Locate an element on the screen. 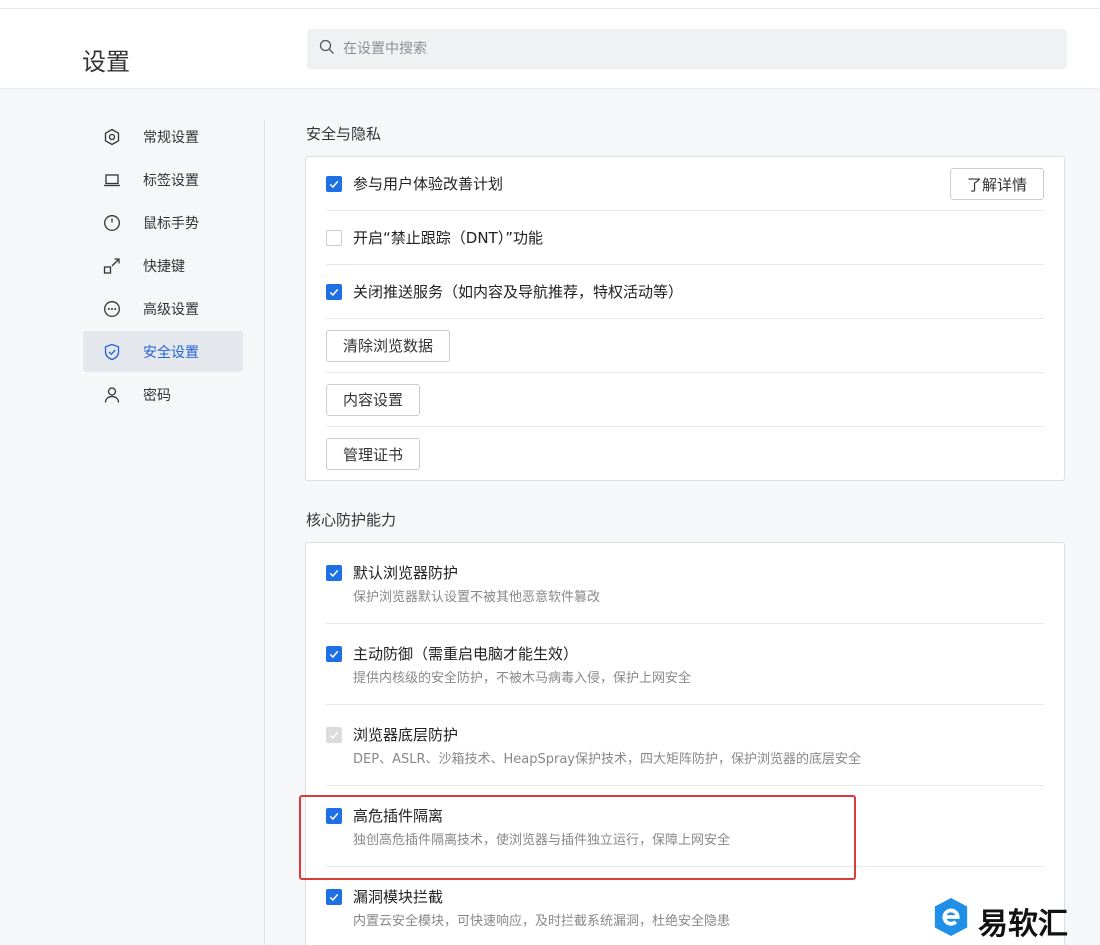 This screenshot has height=945, width=1100. section-title-protection: 核心防护能力 is located at coordinates (351, 520).